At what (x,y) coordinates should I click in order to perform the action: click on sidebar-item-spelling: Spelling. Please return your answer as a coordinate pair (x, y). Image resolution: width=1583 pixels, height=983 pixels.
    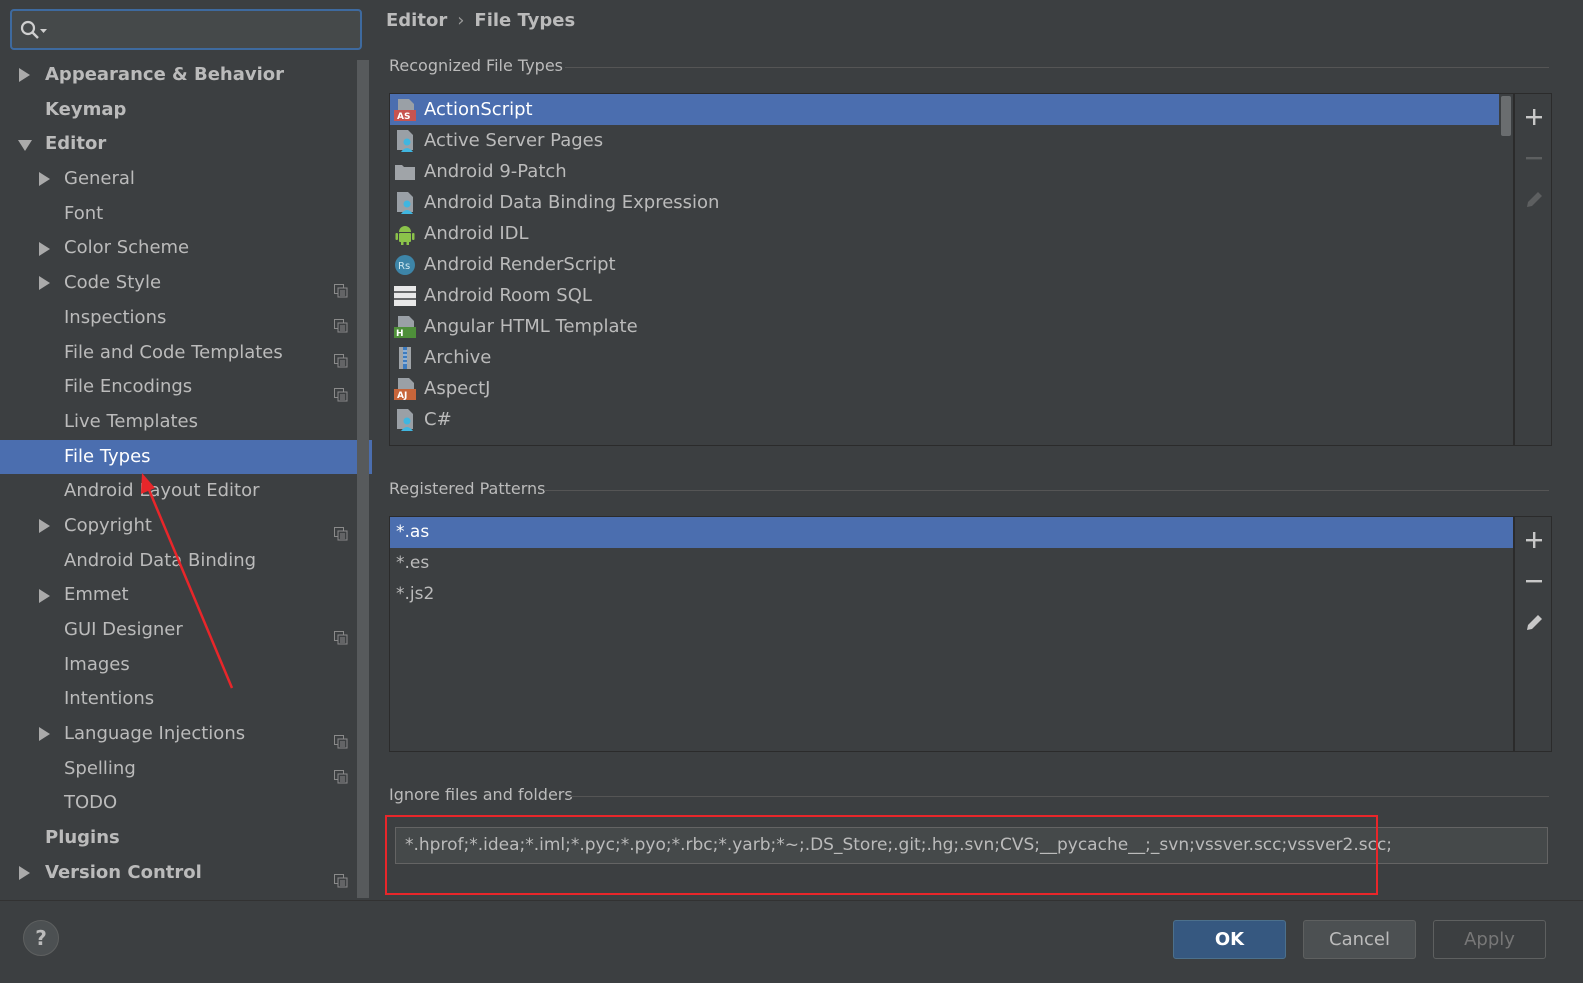
    Looking at the image, I should click on (178, 769).